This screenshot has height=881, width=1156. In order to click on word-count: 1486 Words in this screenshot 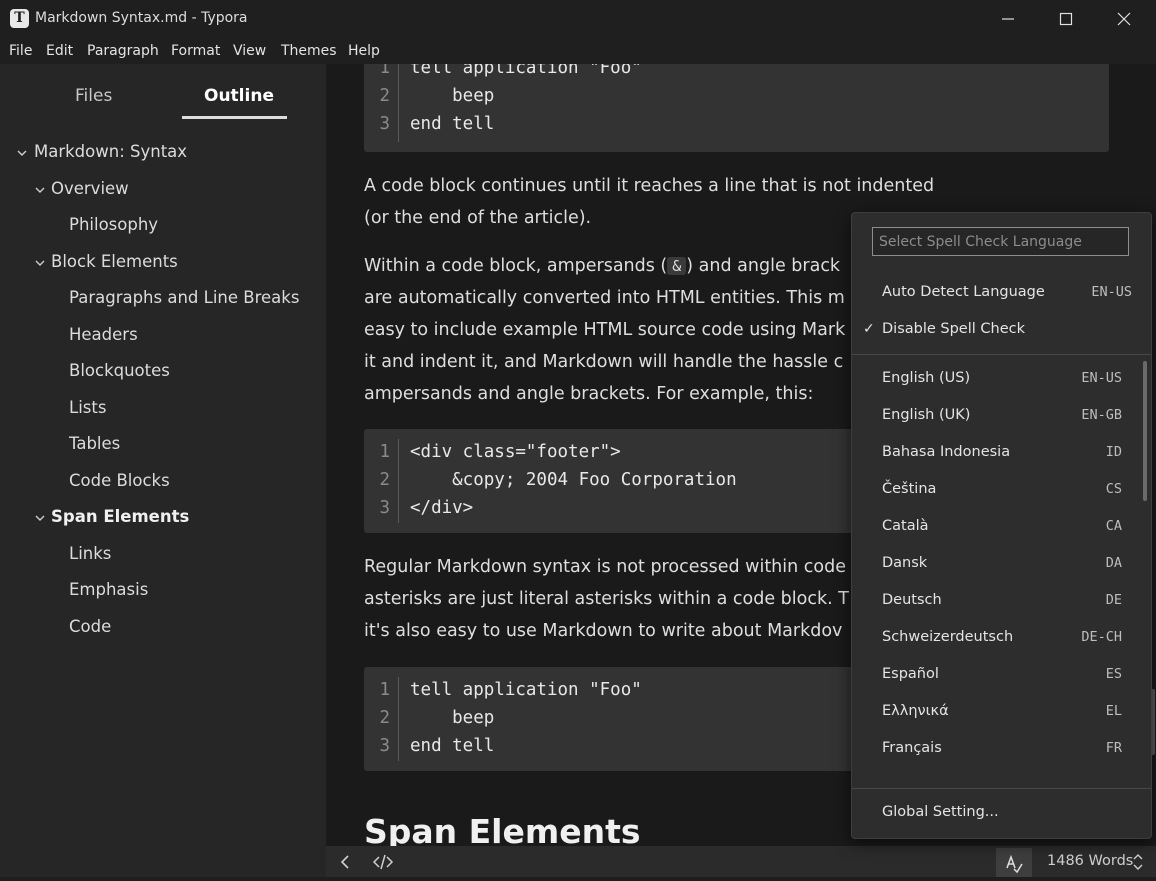, I will do `click(1090, 861)`.